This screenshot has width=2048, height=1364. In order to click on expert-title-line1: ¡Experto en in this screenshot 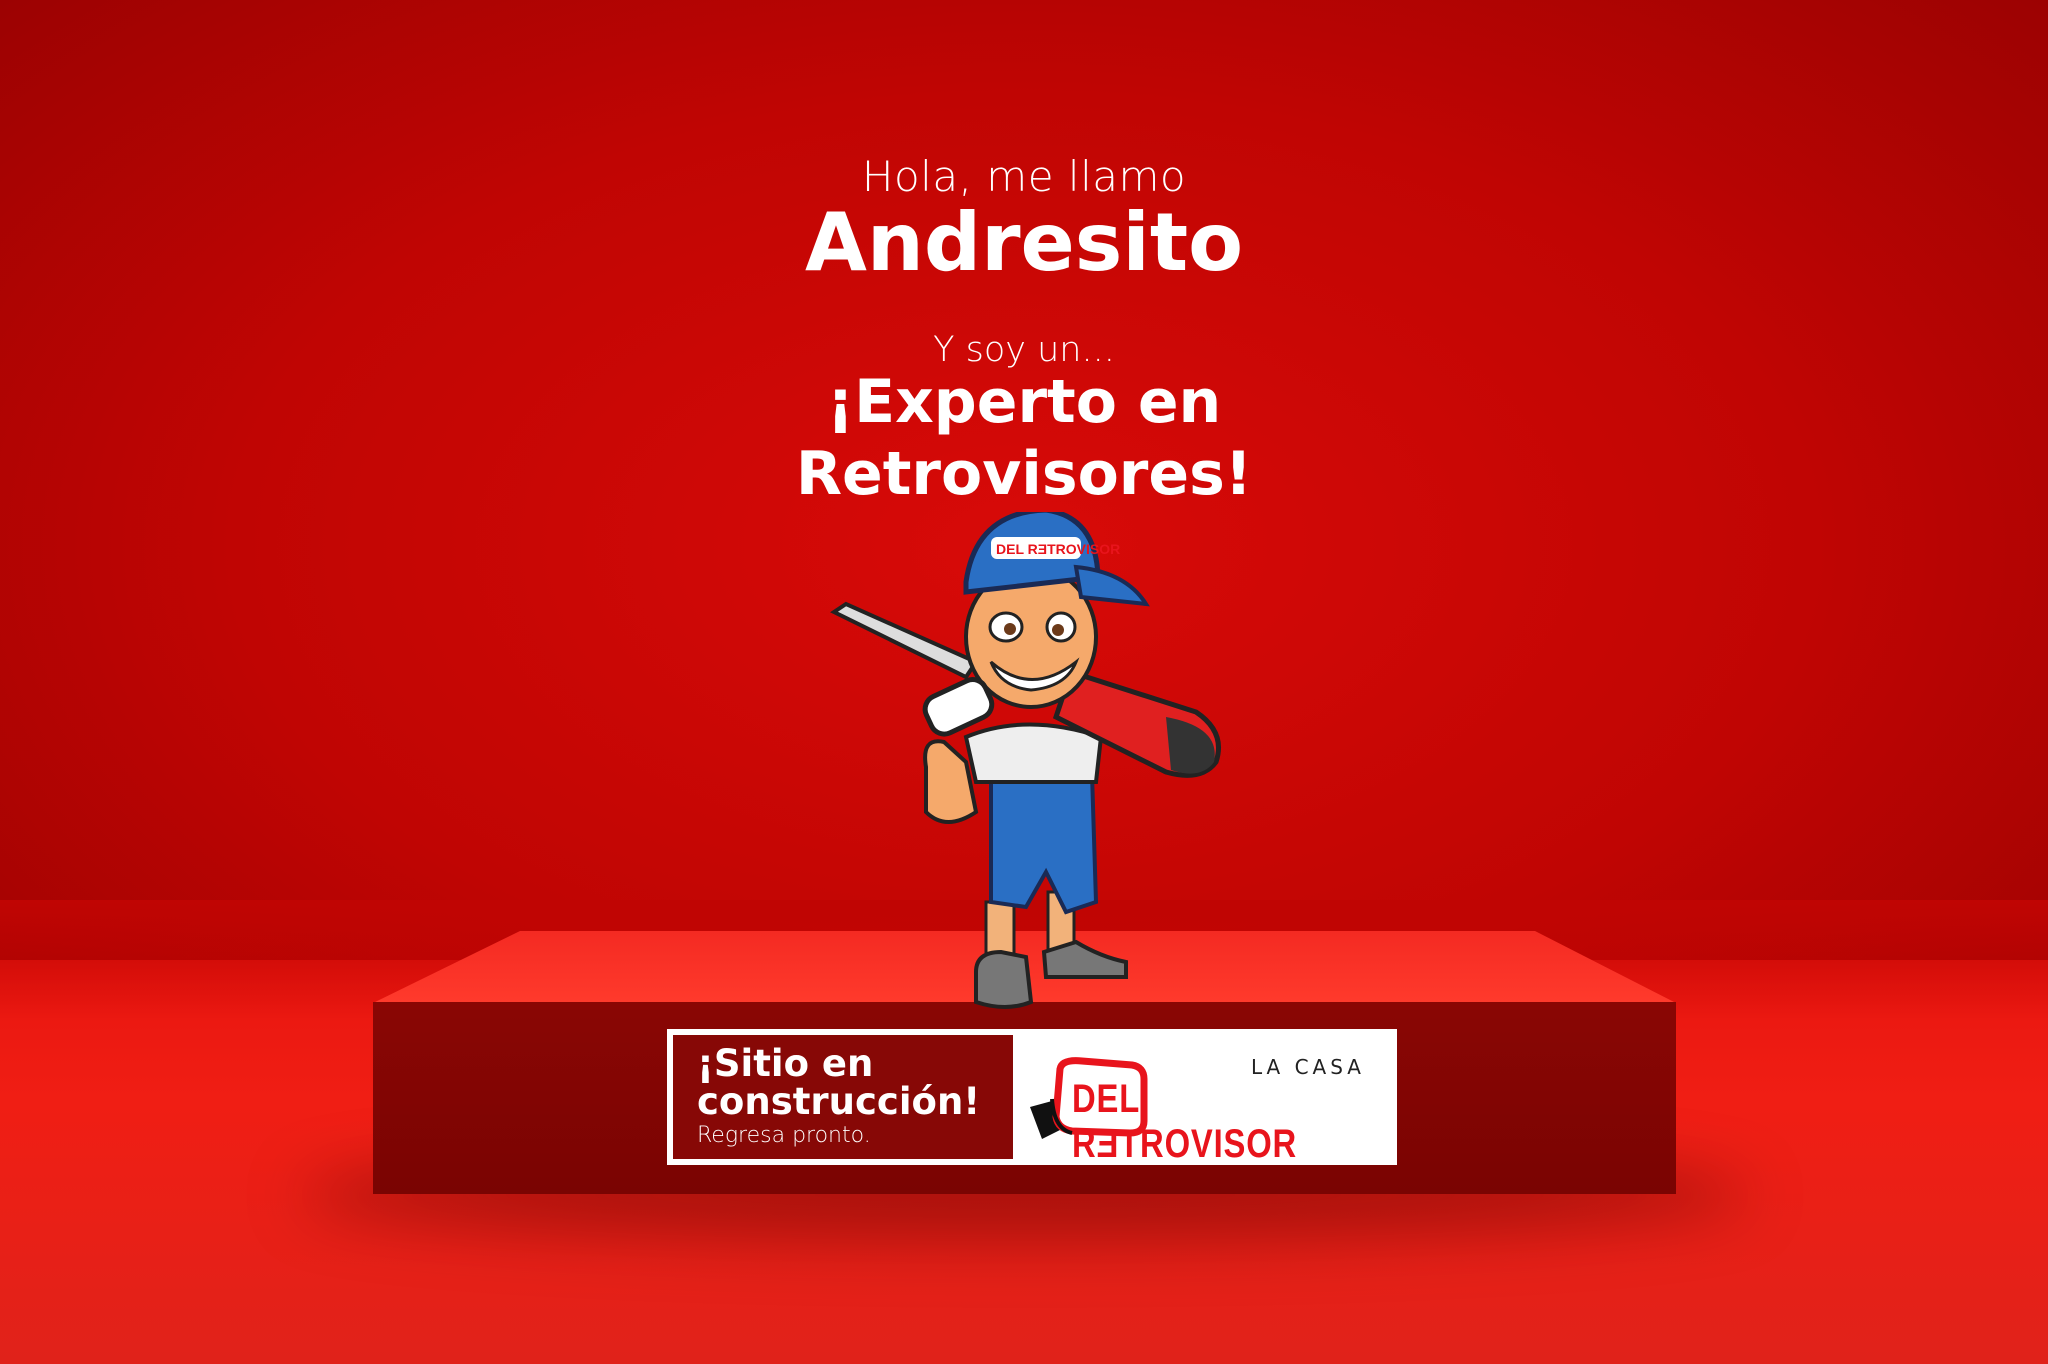, I will do `click(1024, 402)`.